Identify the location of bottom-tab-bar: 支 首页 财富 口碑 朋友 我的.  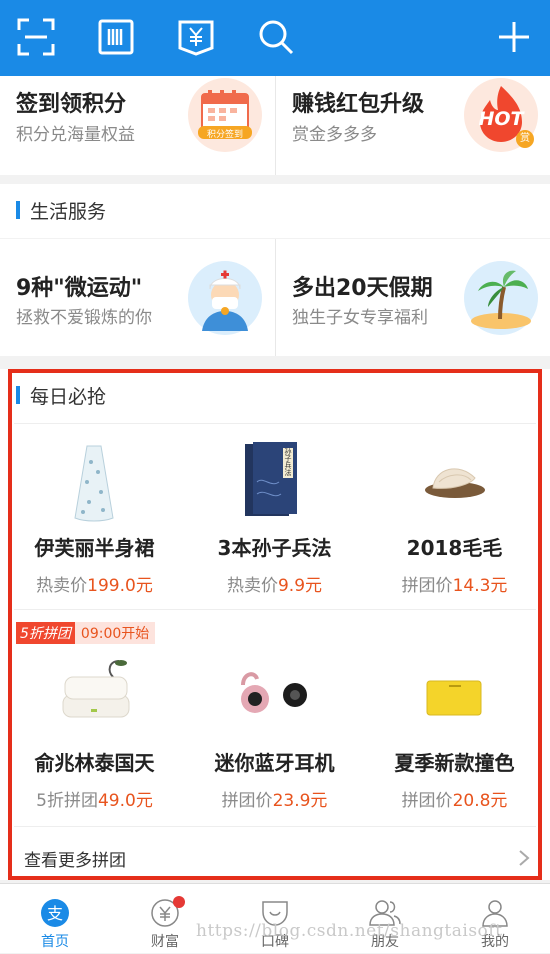
(275, 918).